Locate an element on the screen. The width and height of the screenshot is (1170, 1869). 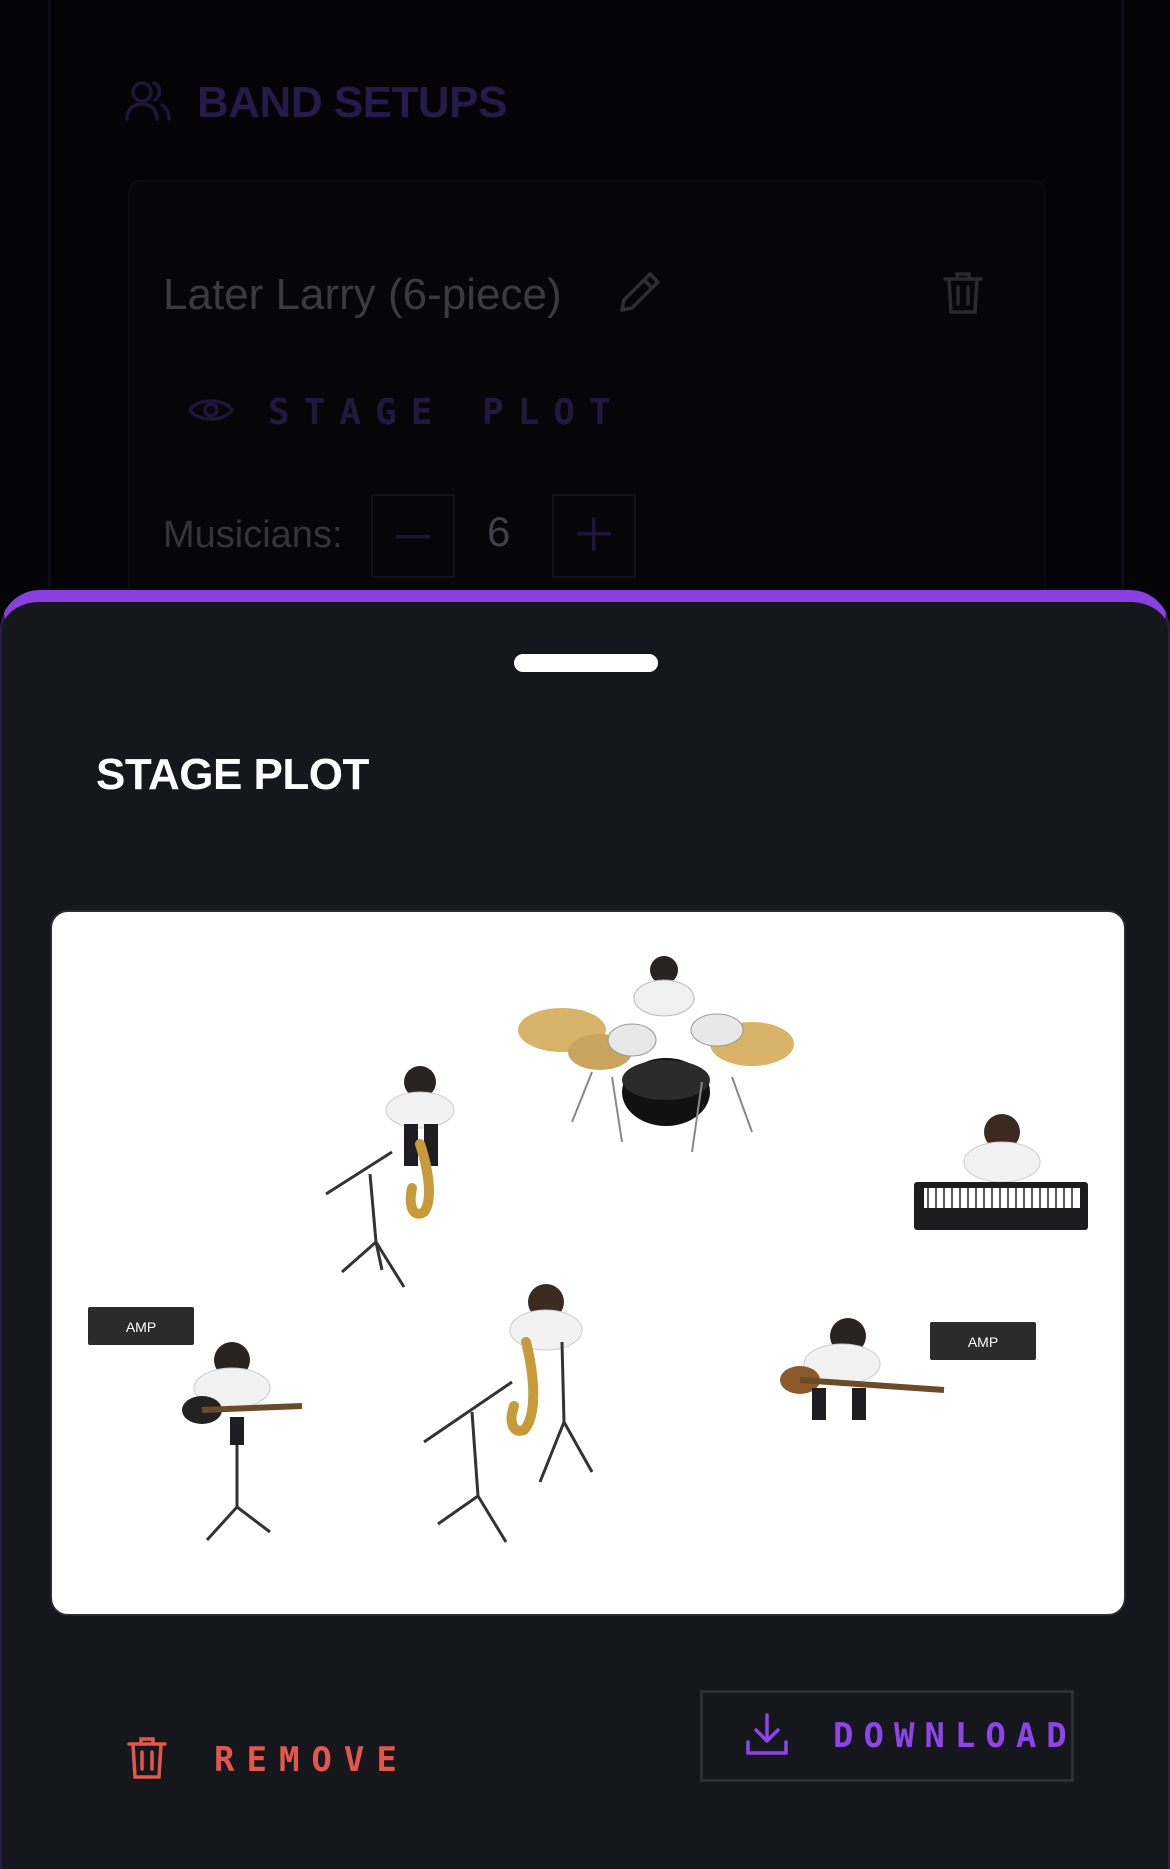
sheet-title: STAGE PLOT is located at coordinates (232, 774).